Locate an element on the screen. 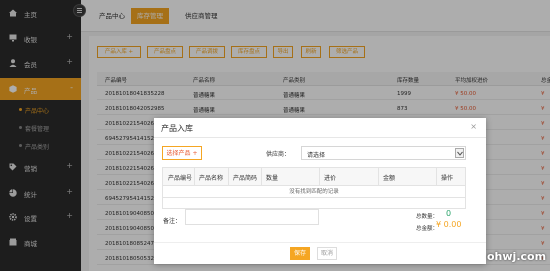 This screenshot has width=550, height=271. column-header: 数量 is located at coordinates (272, 178).